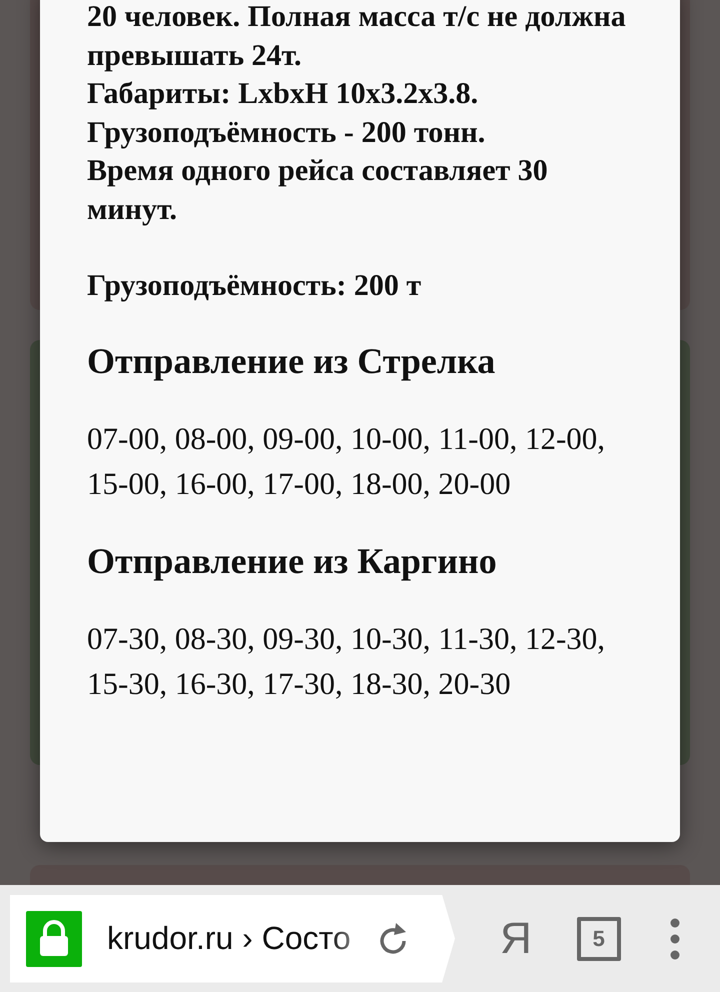 Image resolution: width=720 pixels, height=992 pixels. I want to click on schedule-heading: Отправление из Каргино, so click(292, 561).